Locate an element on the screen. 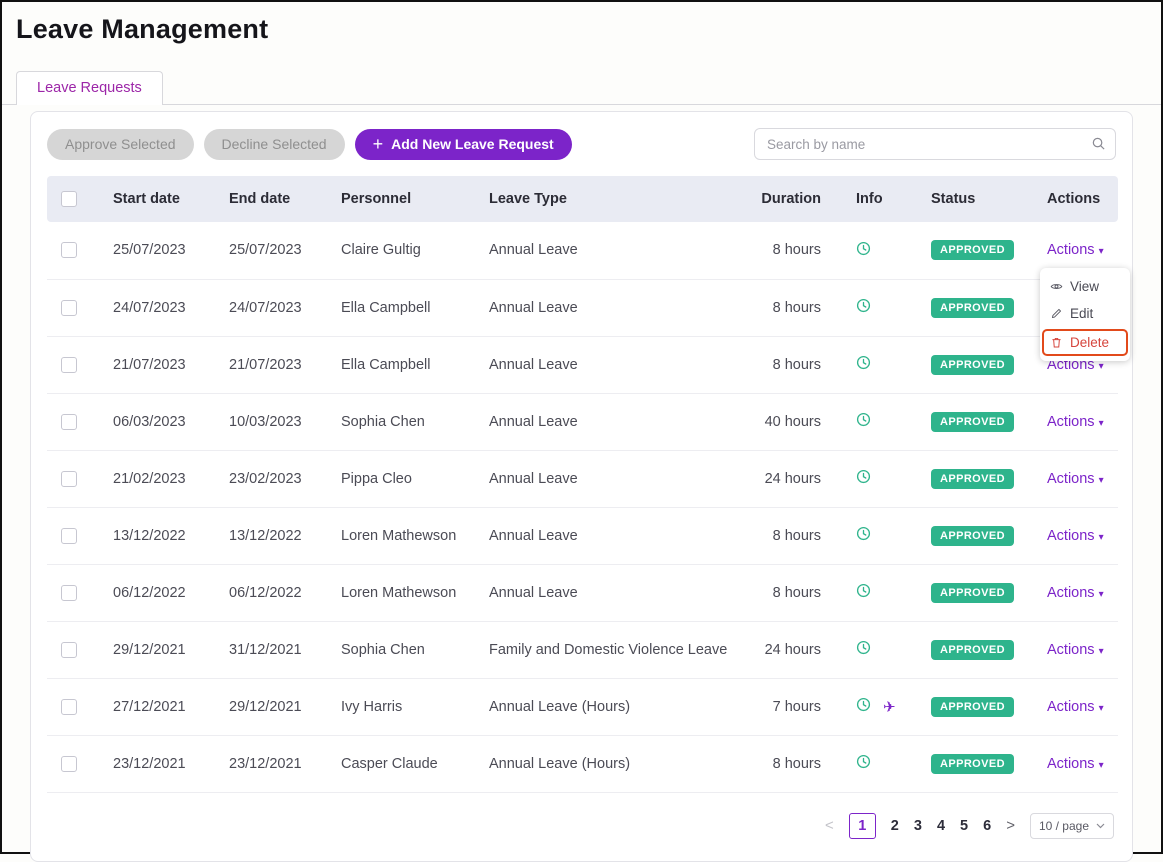 This screenshot has height=862, width=1163. dropdown-item-delete: Delete is located at coordinates (1085, 342).